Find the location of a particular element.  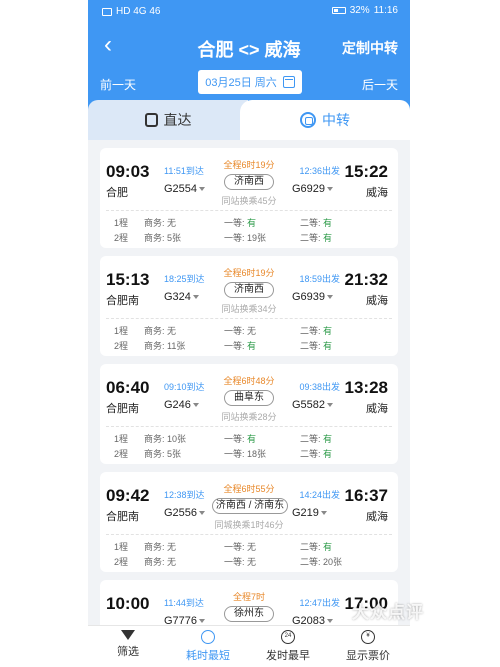

train-number-leg1: G2556 is located at coordinates (185, 513).